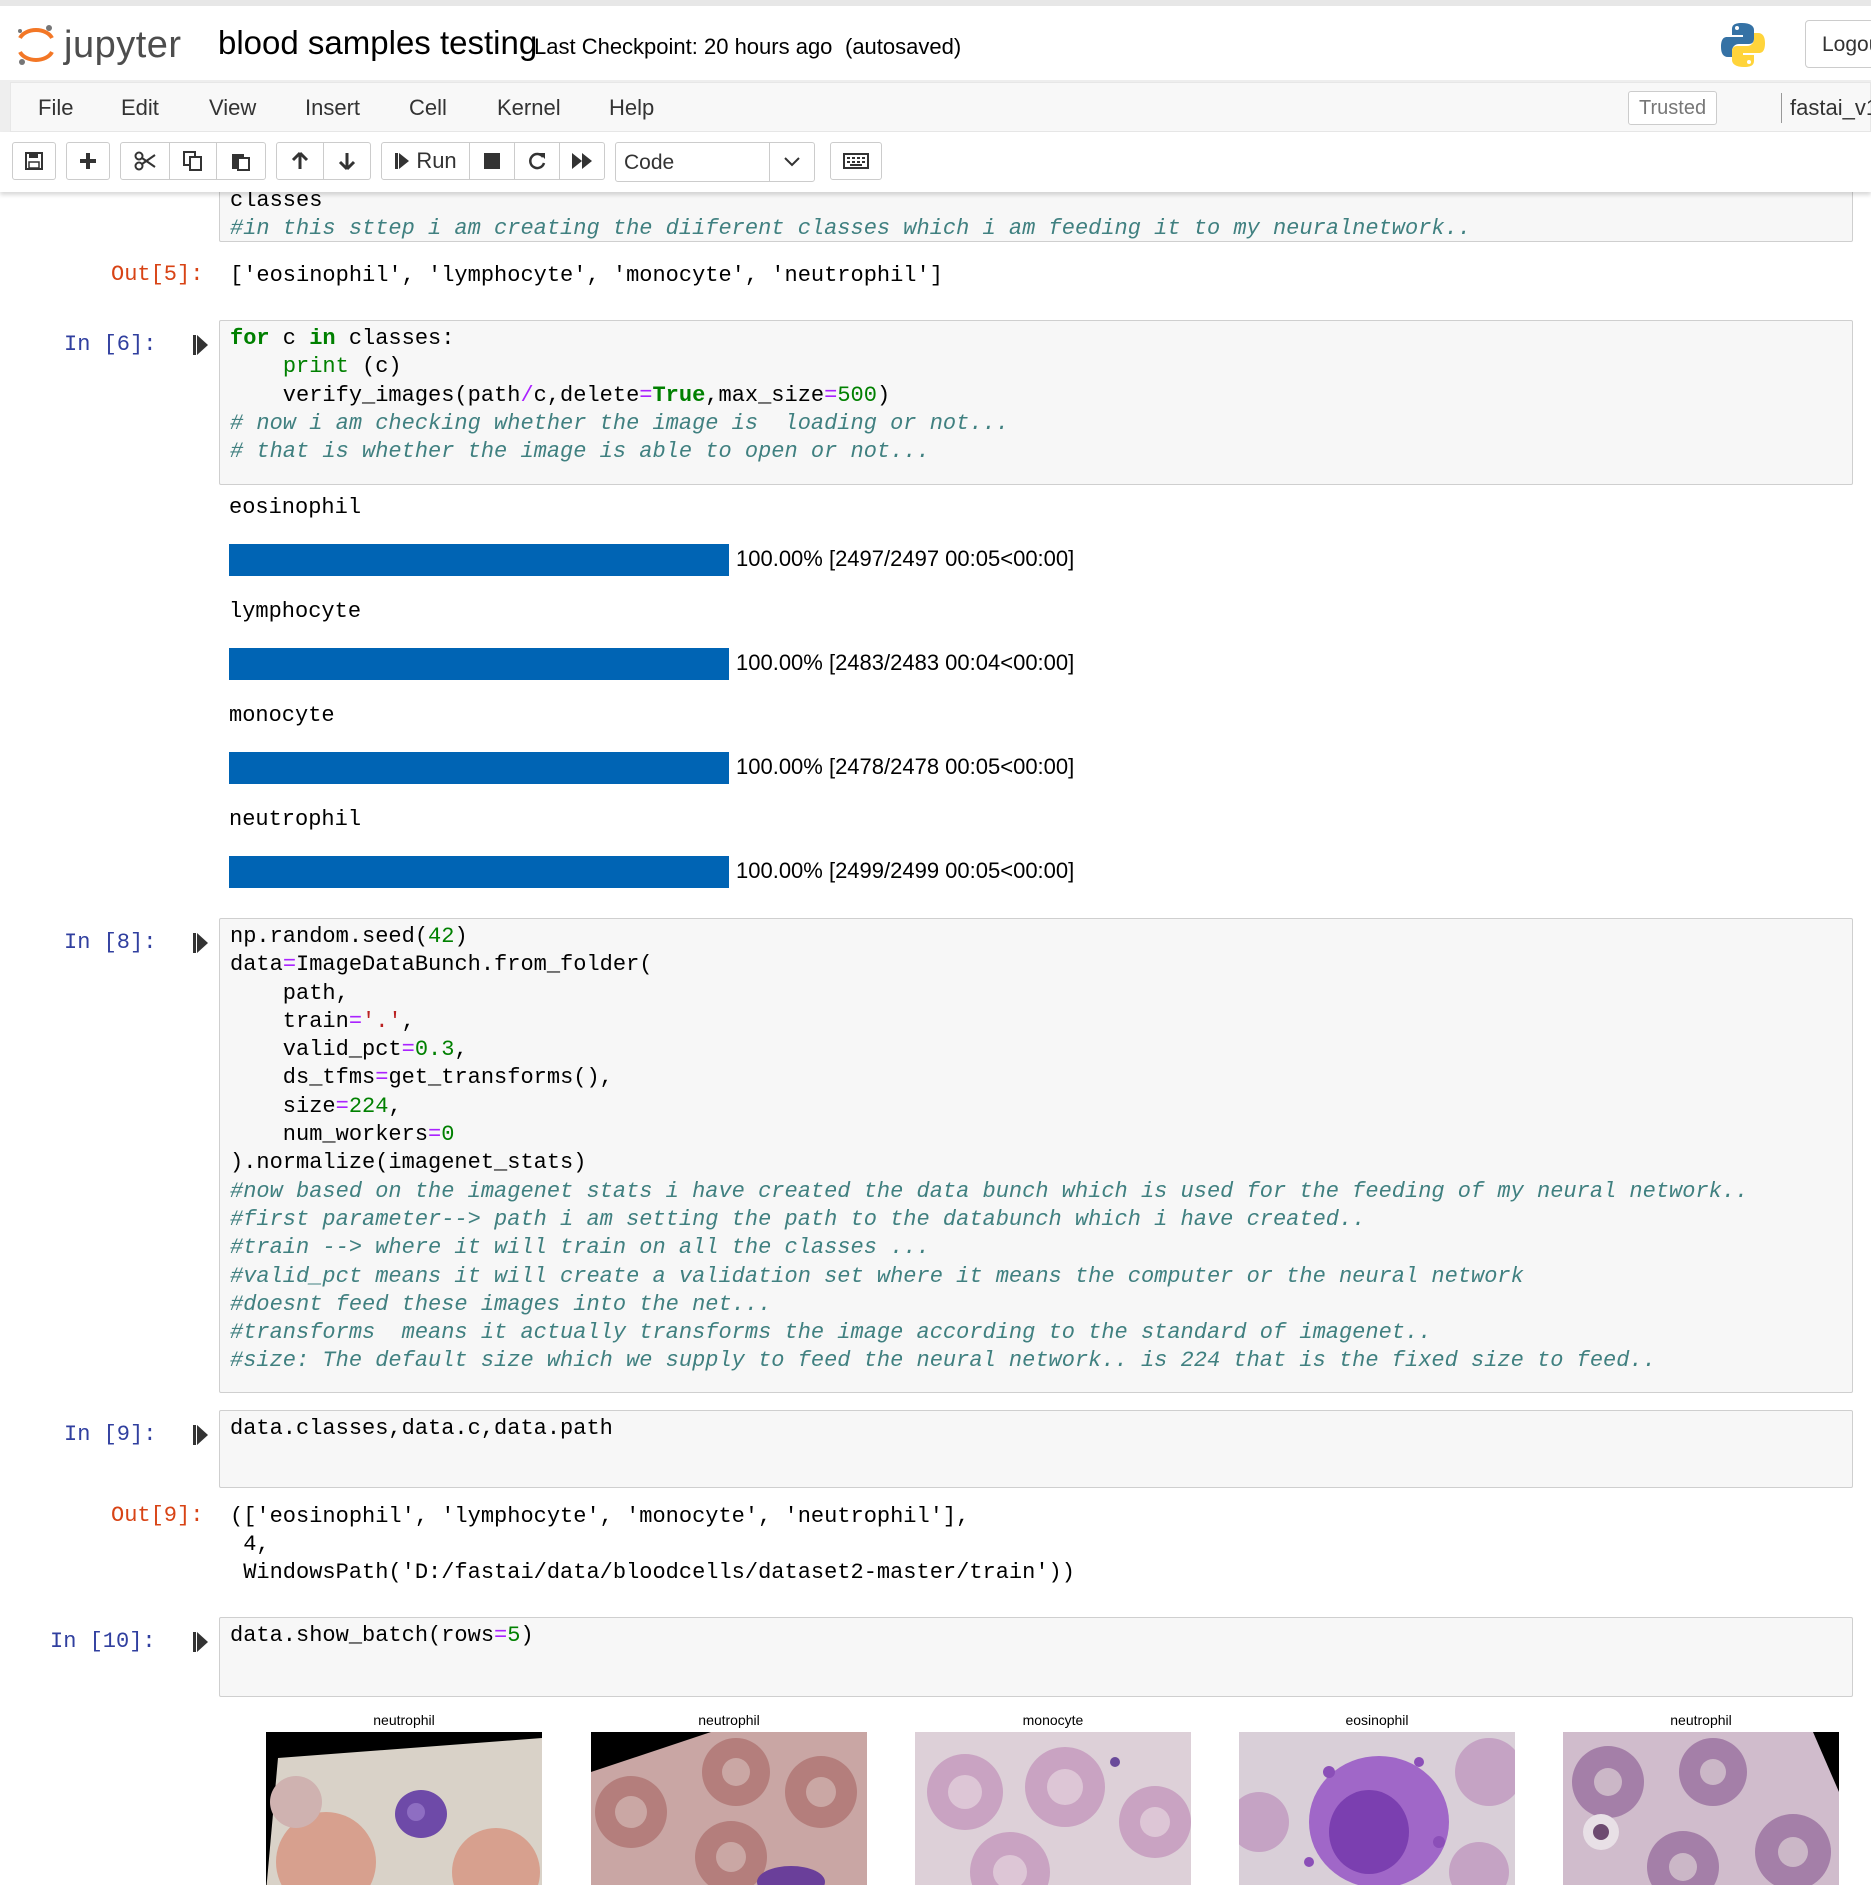 The height and width of the screenshot is (1885, 1871). I want to click on code-line: print (c), so click(342, 367).